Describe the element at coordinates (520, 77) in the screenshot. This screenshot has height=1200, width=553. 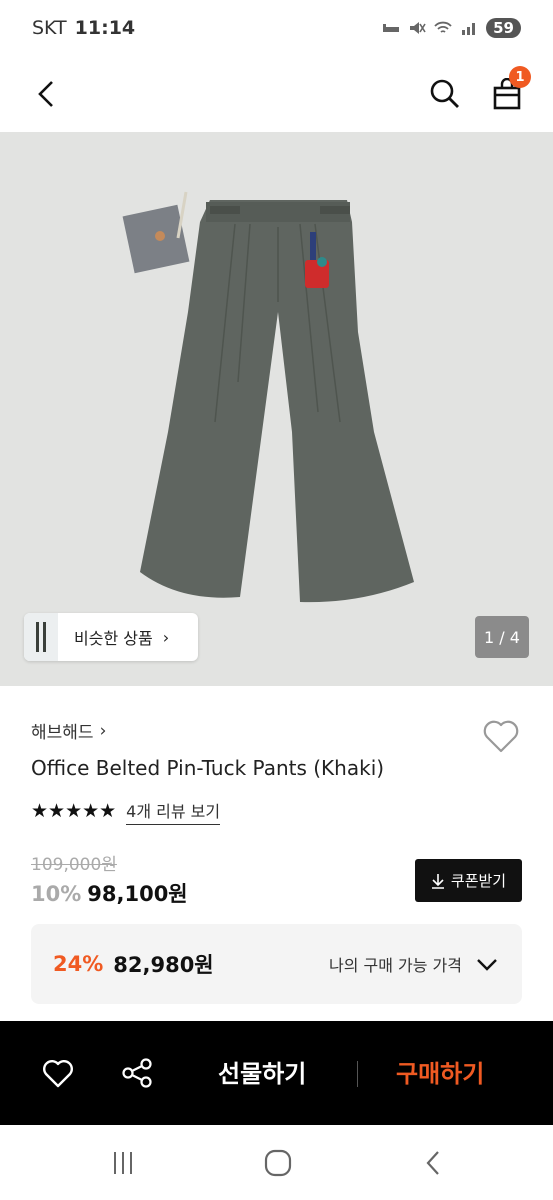
I see `cart-count-badge: 1` at that location.